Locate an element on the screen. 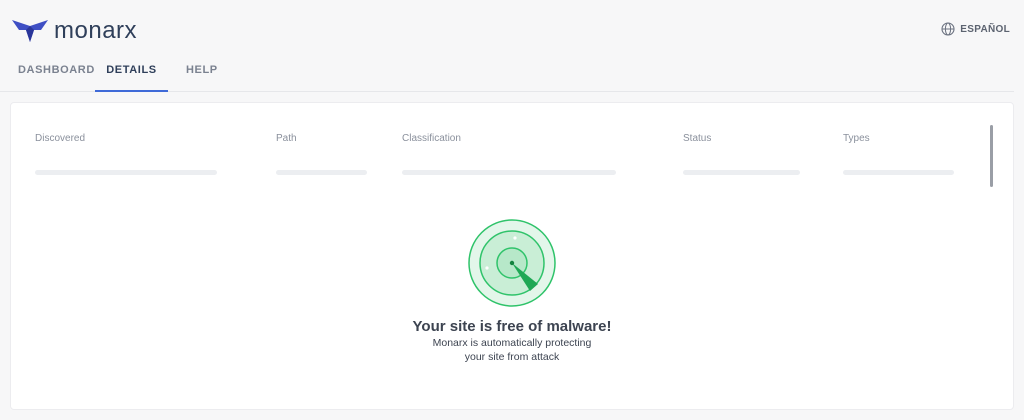 This screenshot has height=420, width=1024. globe-icon is located at coordinates (948, 29).